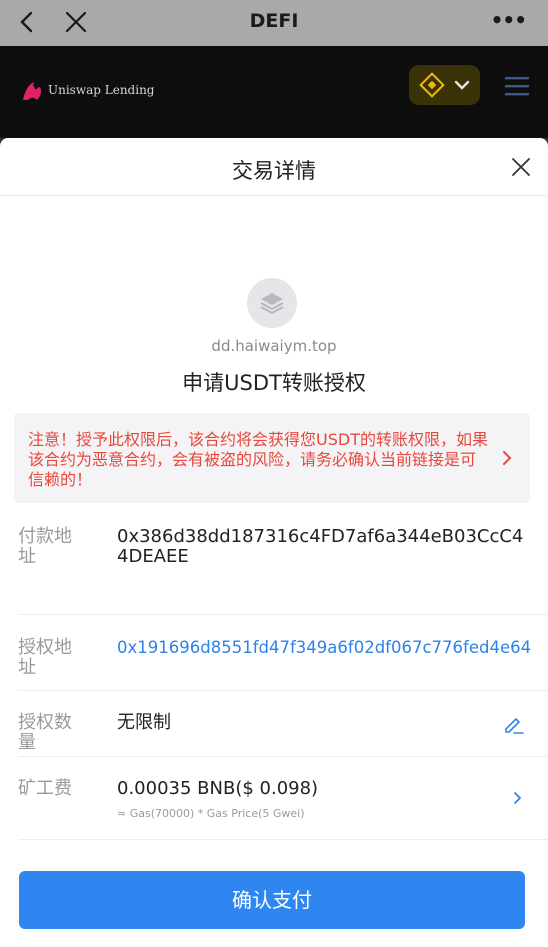 The width and height of the screenshot is (548, 947). I want to click on edit-icon, so click(513, 724).